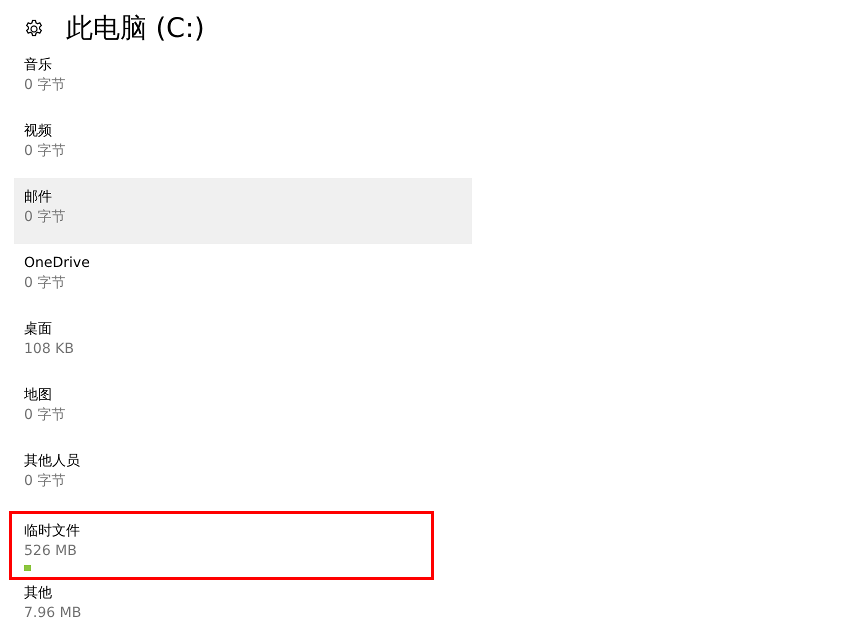  I want to click on storage-item: 桌面 108 KB, so click(243, 343).